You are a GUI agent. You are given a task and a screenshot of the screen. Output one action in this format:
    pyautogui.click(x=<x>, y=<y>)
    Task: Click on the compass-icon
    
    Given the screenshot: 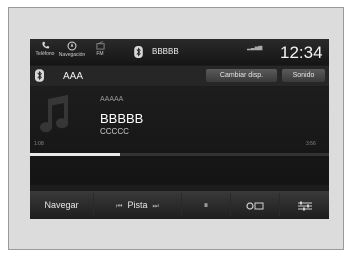 What is the action you would take?
    pyautogui.click(x=72, y=46)
    